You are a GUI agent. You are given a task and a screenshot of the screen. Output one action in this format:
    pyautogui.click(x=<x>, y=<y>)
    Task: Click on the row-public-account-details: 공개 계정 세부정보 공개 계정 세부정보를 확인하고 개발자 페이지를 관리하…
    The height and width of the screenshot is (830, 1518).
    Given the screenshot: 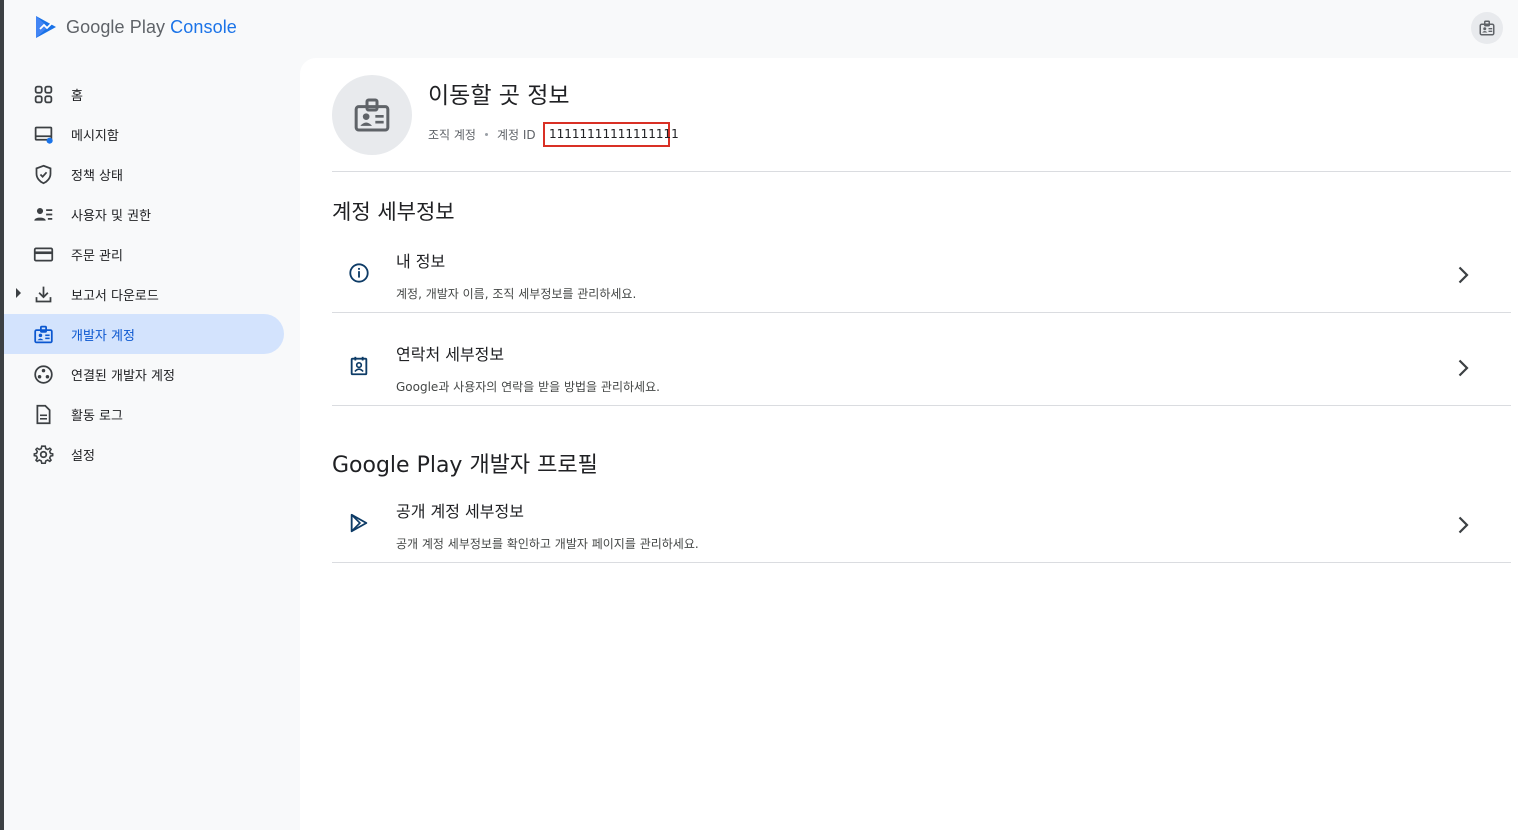 What is the action you would take?
    pyautogui.click(x=921, y=516)
    